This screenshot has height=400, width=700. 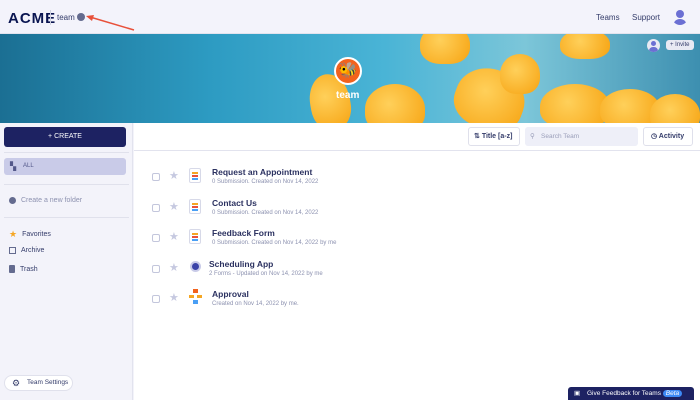 I want to click on item-title: Request an Appointment, so click(x=262, y=172).